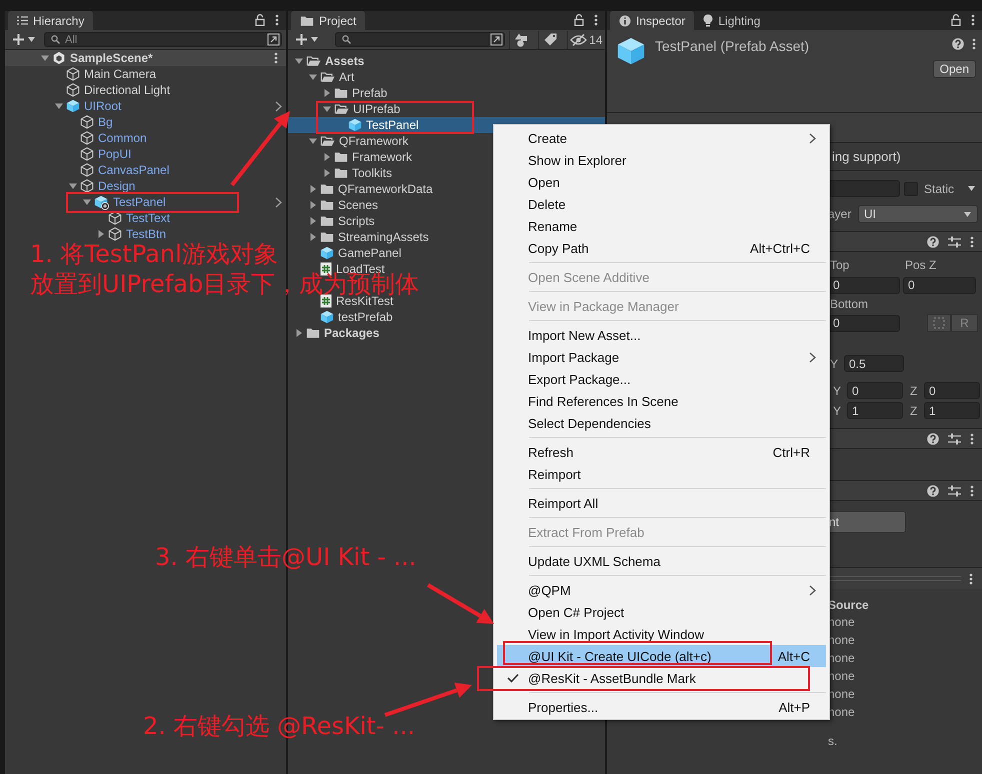 The image size is (982, 774). Describe the element at coordinates (874, 363) in the screenshot. I see `number-field: 0.5` at that location.